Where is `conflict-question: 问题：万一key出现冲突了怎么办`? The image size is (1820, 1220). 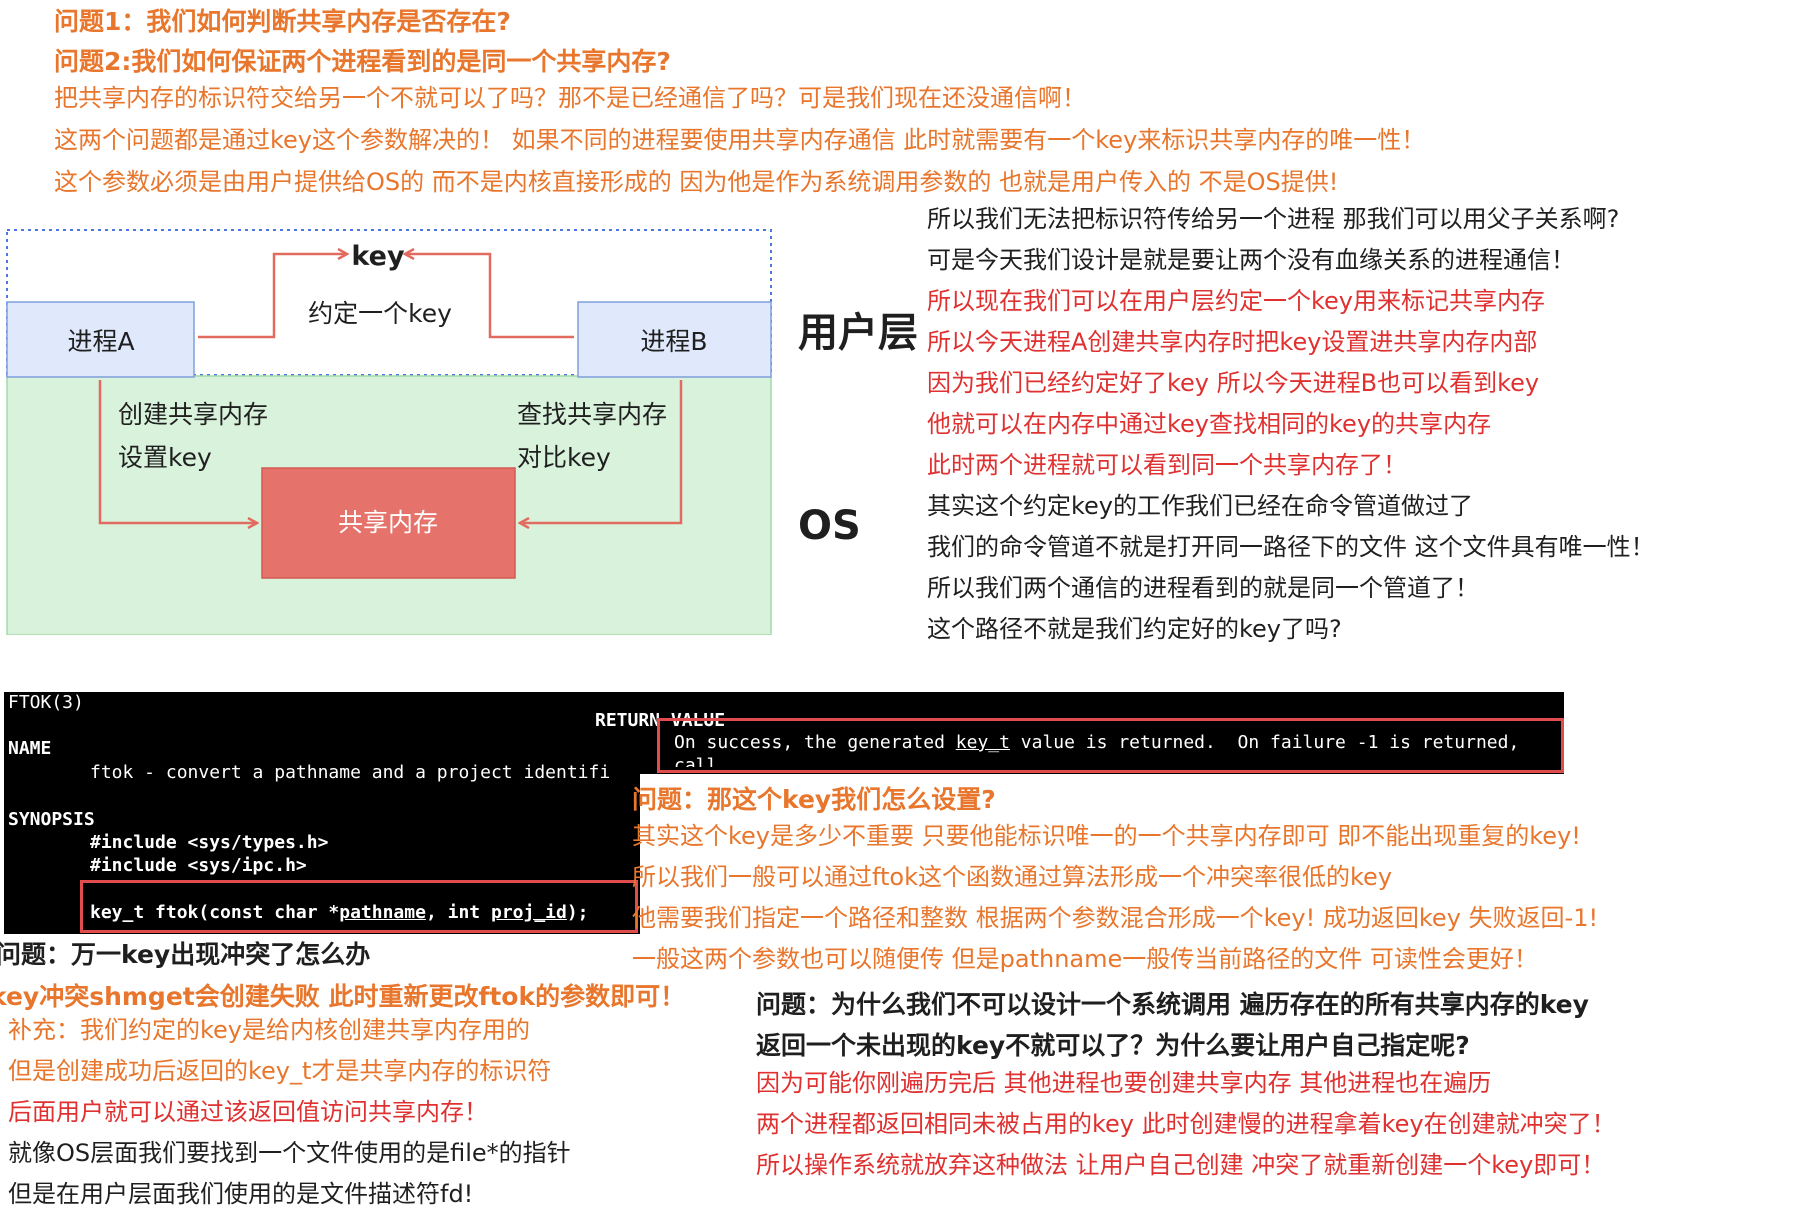 conflict-question: 问题：万一key出现冲突了怎么办 is located at coordinates (185, 954).